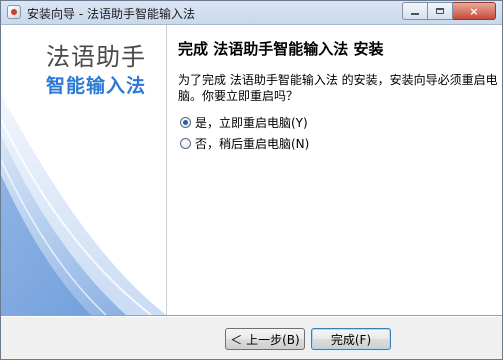 This screenshot has width=503, height=360. I want to click on back-button: ＜ 上一步(B), so click(265, 339).